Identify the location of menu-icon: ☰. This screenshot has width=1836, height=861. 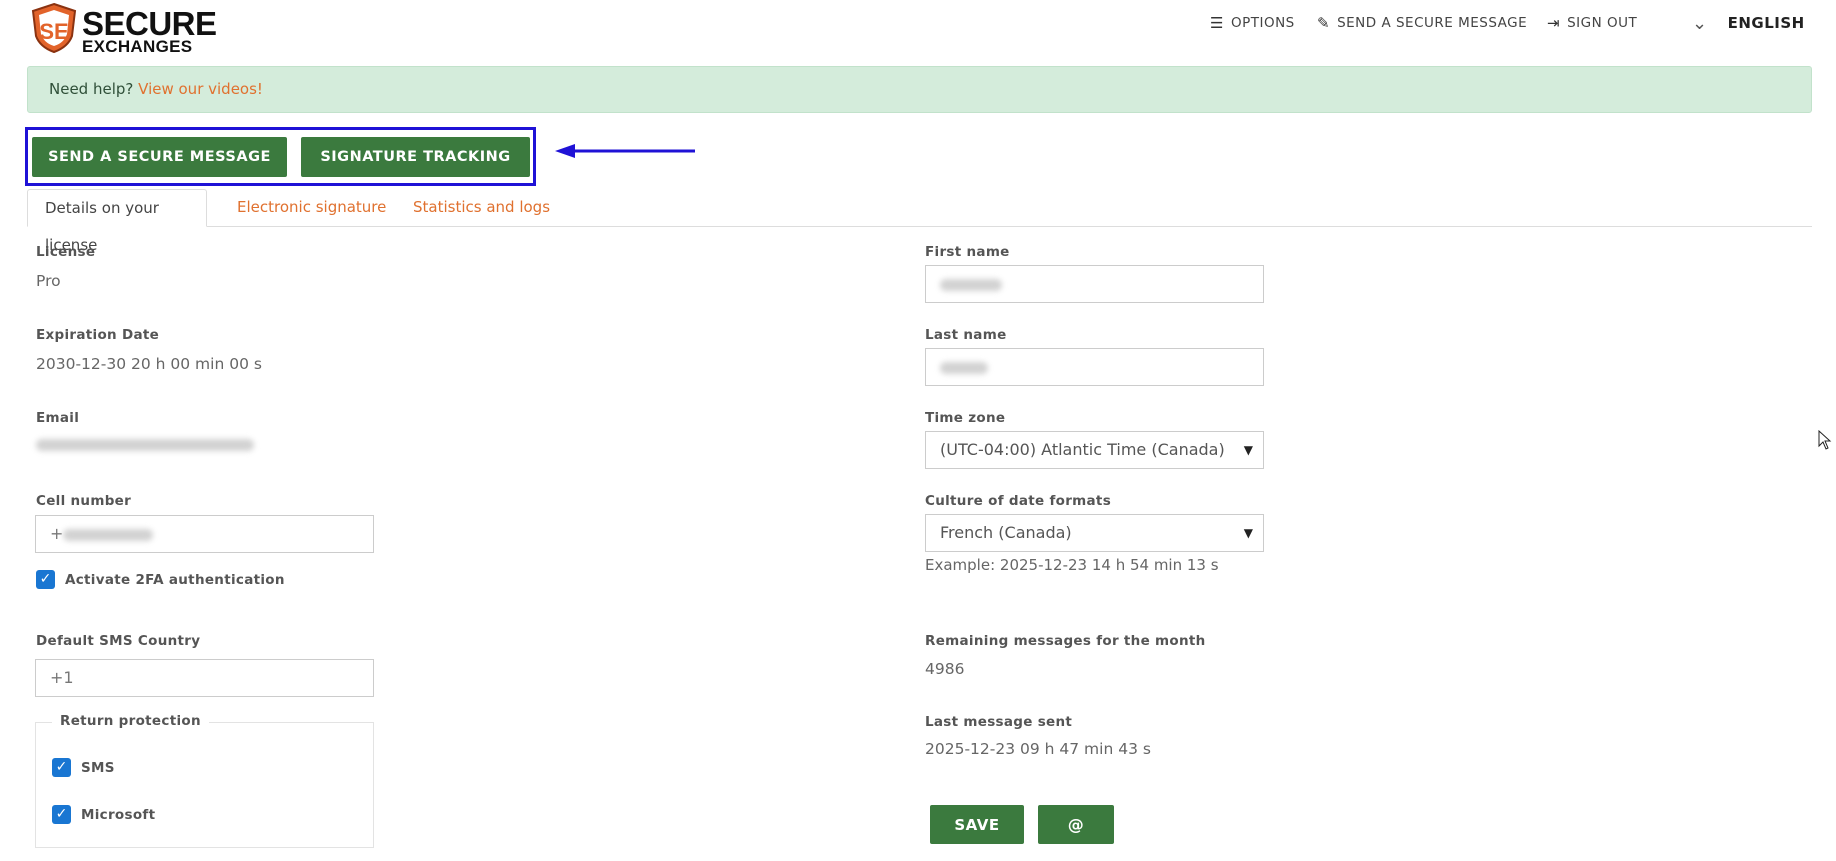
(1217, 23).